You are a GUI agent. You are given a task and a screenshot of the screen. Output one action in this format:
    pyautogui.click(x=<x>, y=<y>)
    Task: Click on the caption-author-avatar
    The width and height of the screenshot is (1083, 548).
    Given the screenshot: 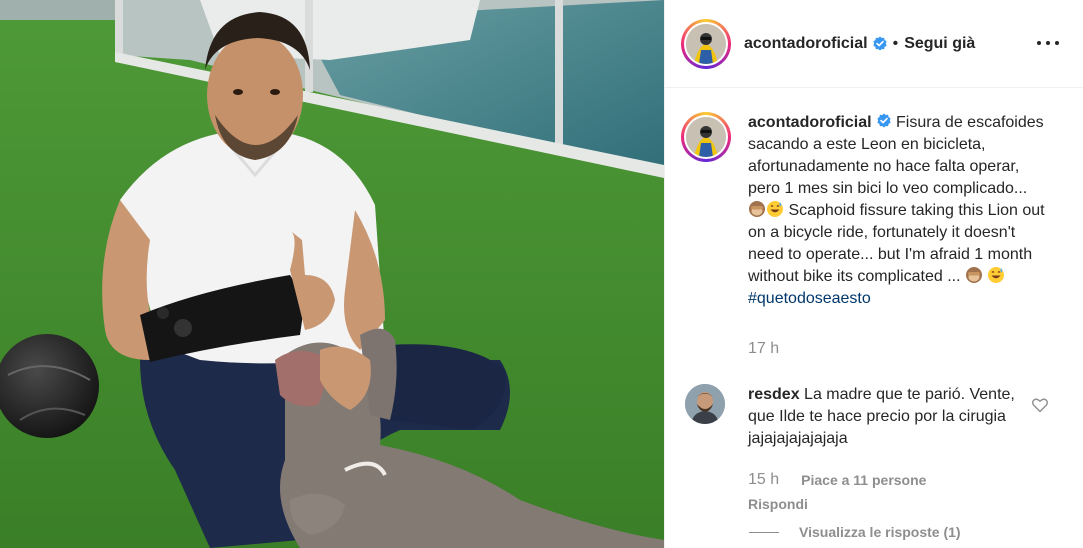 What is the action you would take?
    pyautogui.click(x=706, y=137)
    